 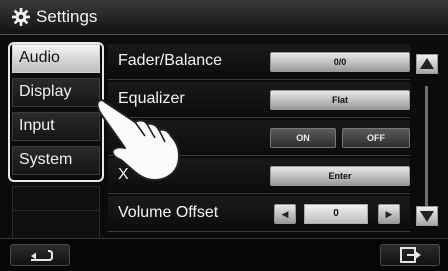 I want to click on back-button, so click(x=40, y=255).